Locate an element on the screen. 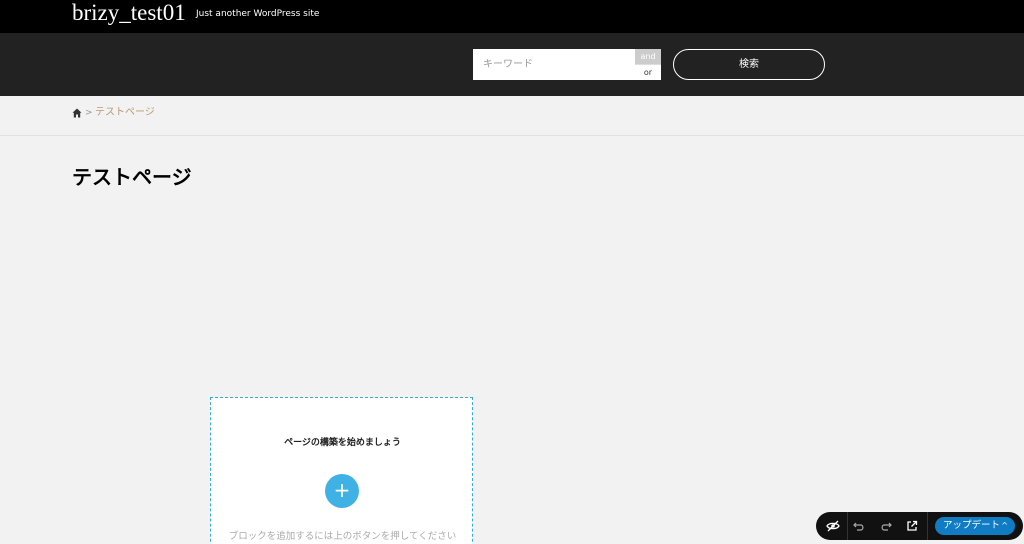  update-button: アップデート ^ is located at coordinates (975, 526).